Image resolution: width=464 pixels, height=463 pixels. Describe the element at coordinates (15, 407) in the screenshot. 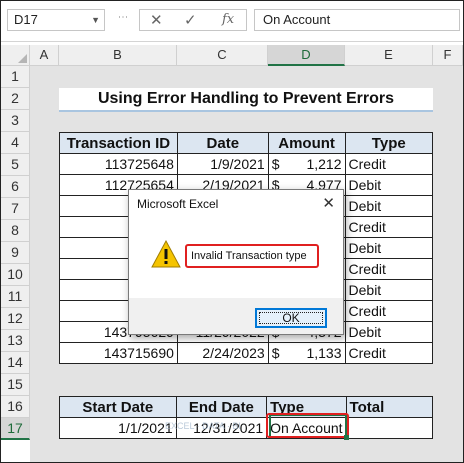

I see `row-header: 16` at that location.